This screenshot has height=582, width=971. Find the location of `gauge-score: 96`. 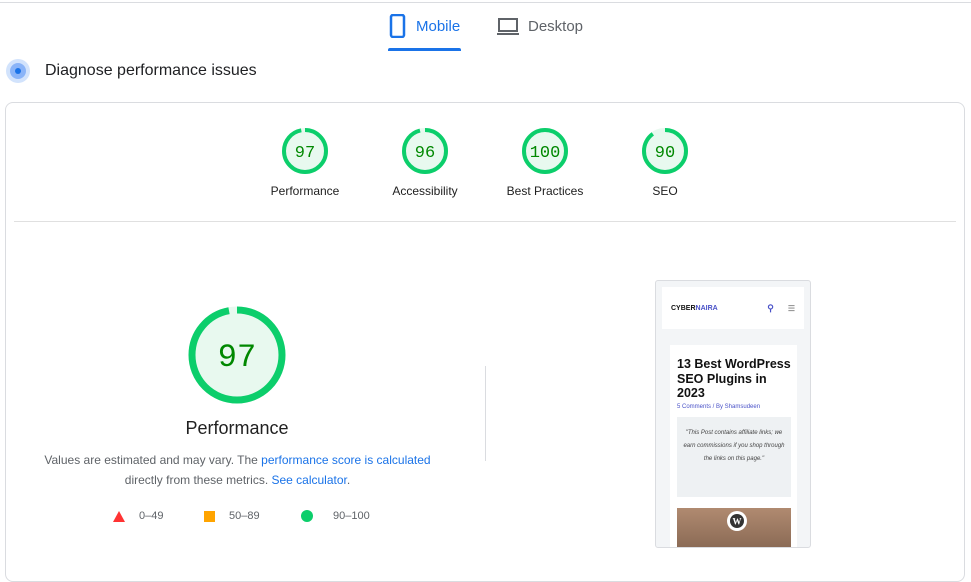

gauge-score: 96 is located at coordinates (425, 153).